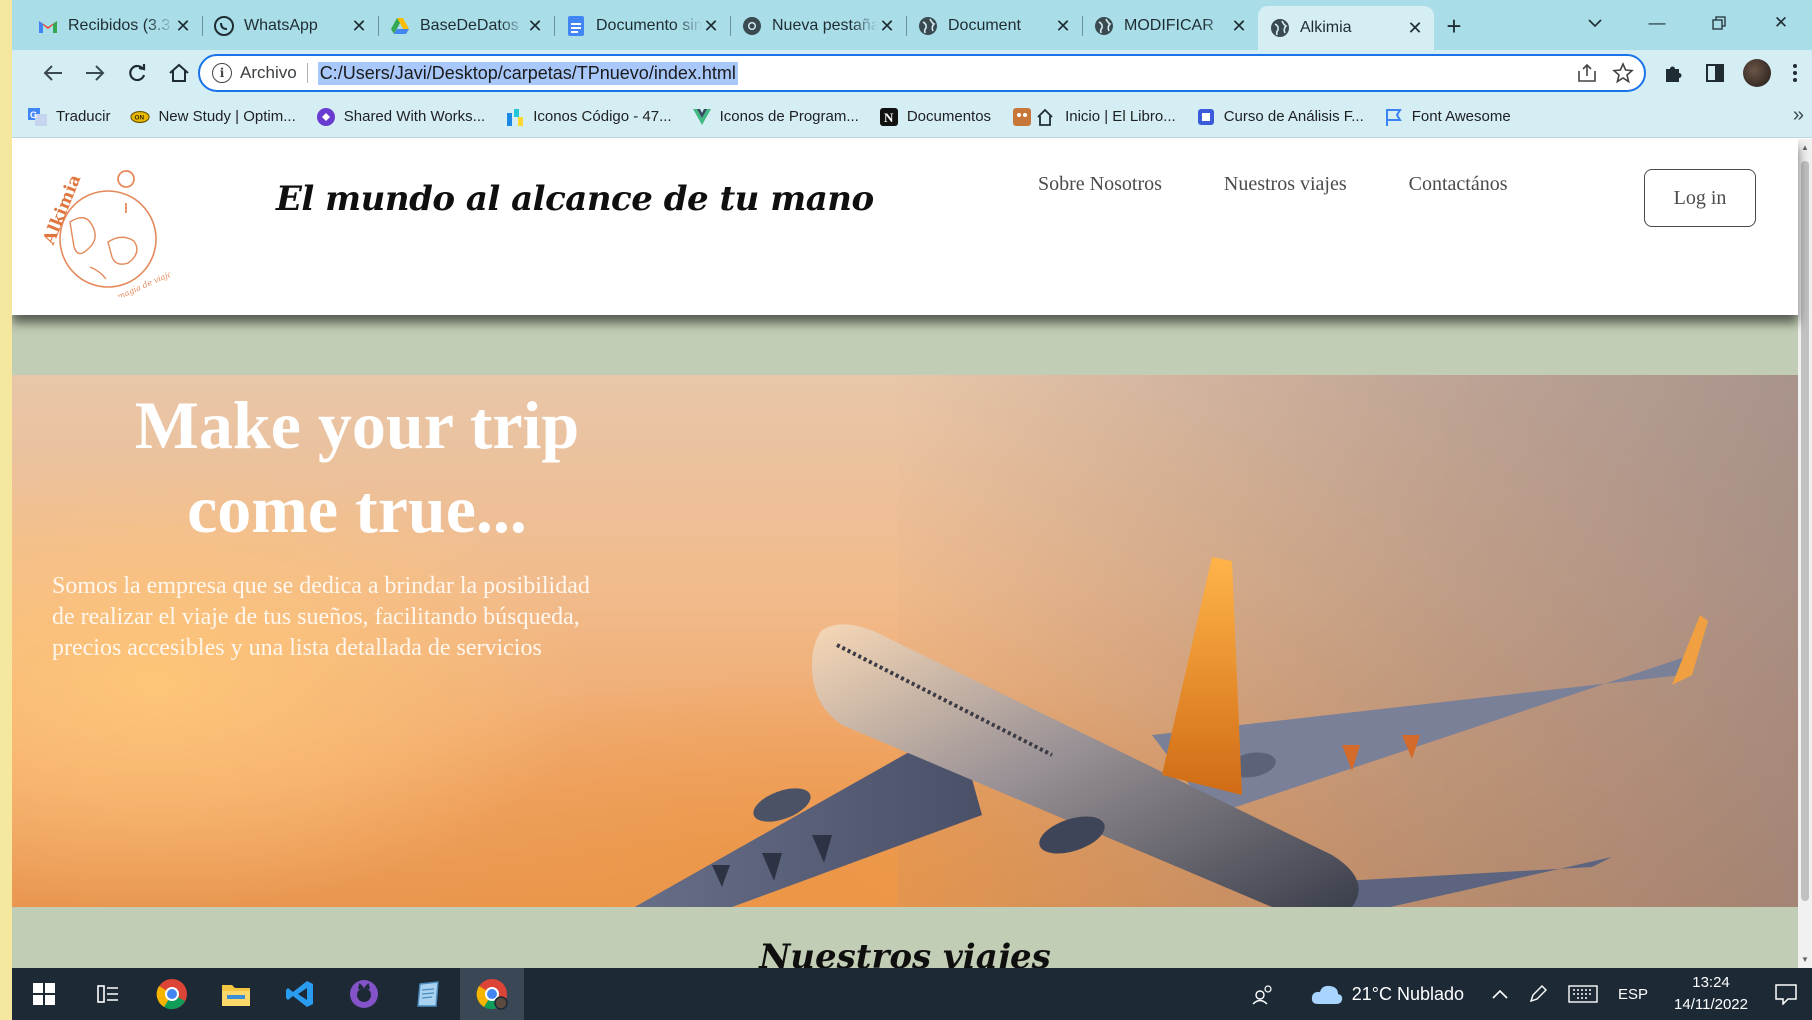 This screenshot has height=1020, width=1812. What do you see at coordinates (1538, 994) in the screenshot?
I see `pen-icon` at bounding box center [1538, 994].